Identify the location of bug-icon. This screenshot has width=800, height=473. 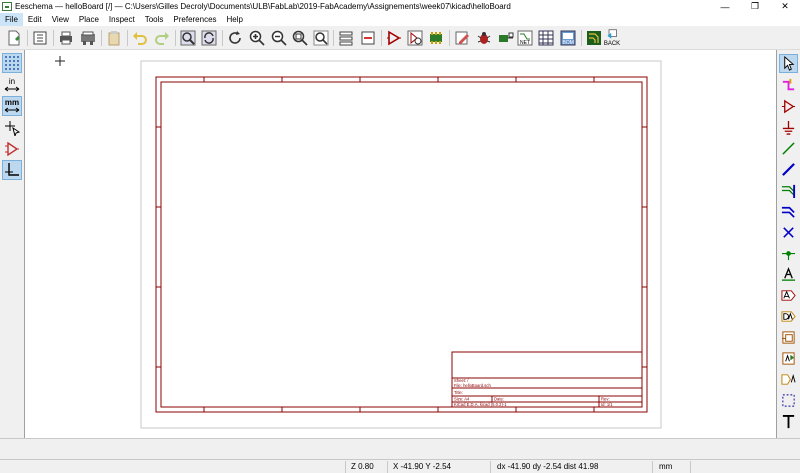
(484, 38).